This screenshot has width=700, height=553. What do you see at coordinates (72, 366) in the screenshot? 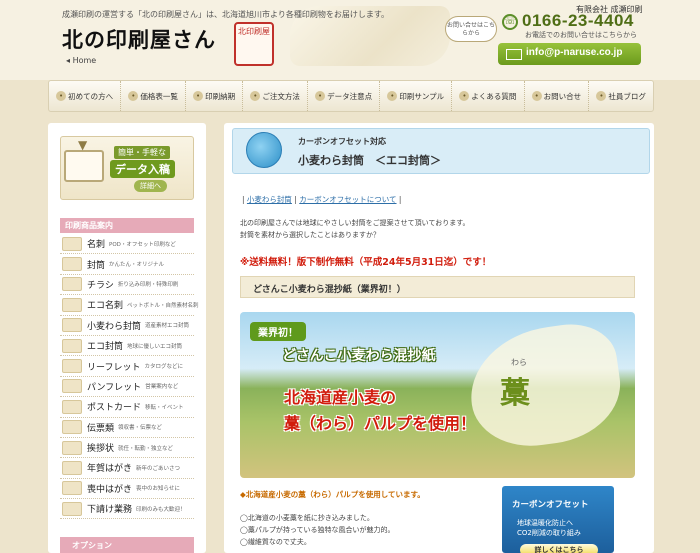
I see `leaflet-icon` at bounding box center [72, 366].